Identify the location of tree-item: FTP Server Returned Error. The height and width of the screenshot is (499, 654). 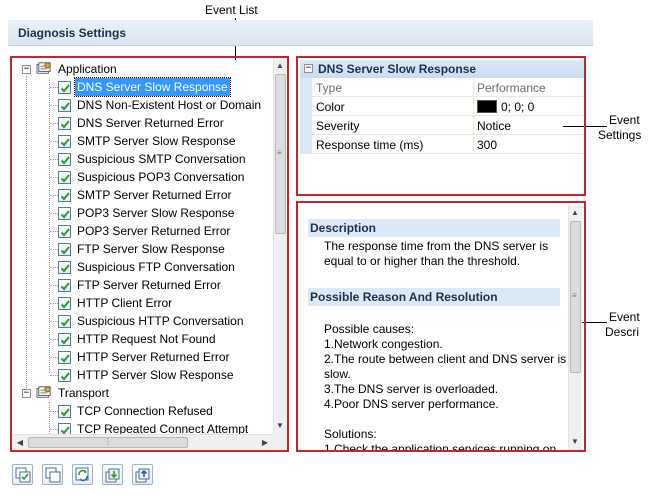
(143, 285).